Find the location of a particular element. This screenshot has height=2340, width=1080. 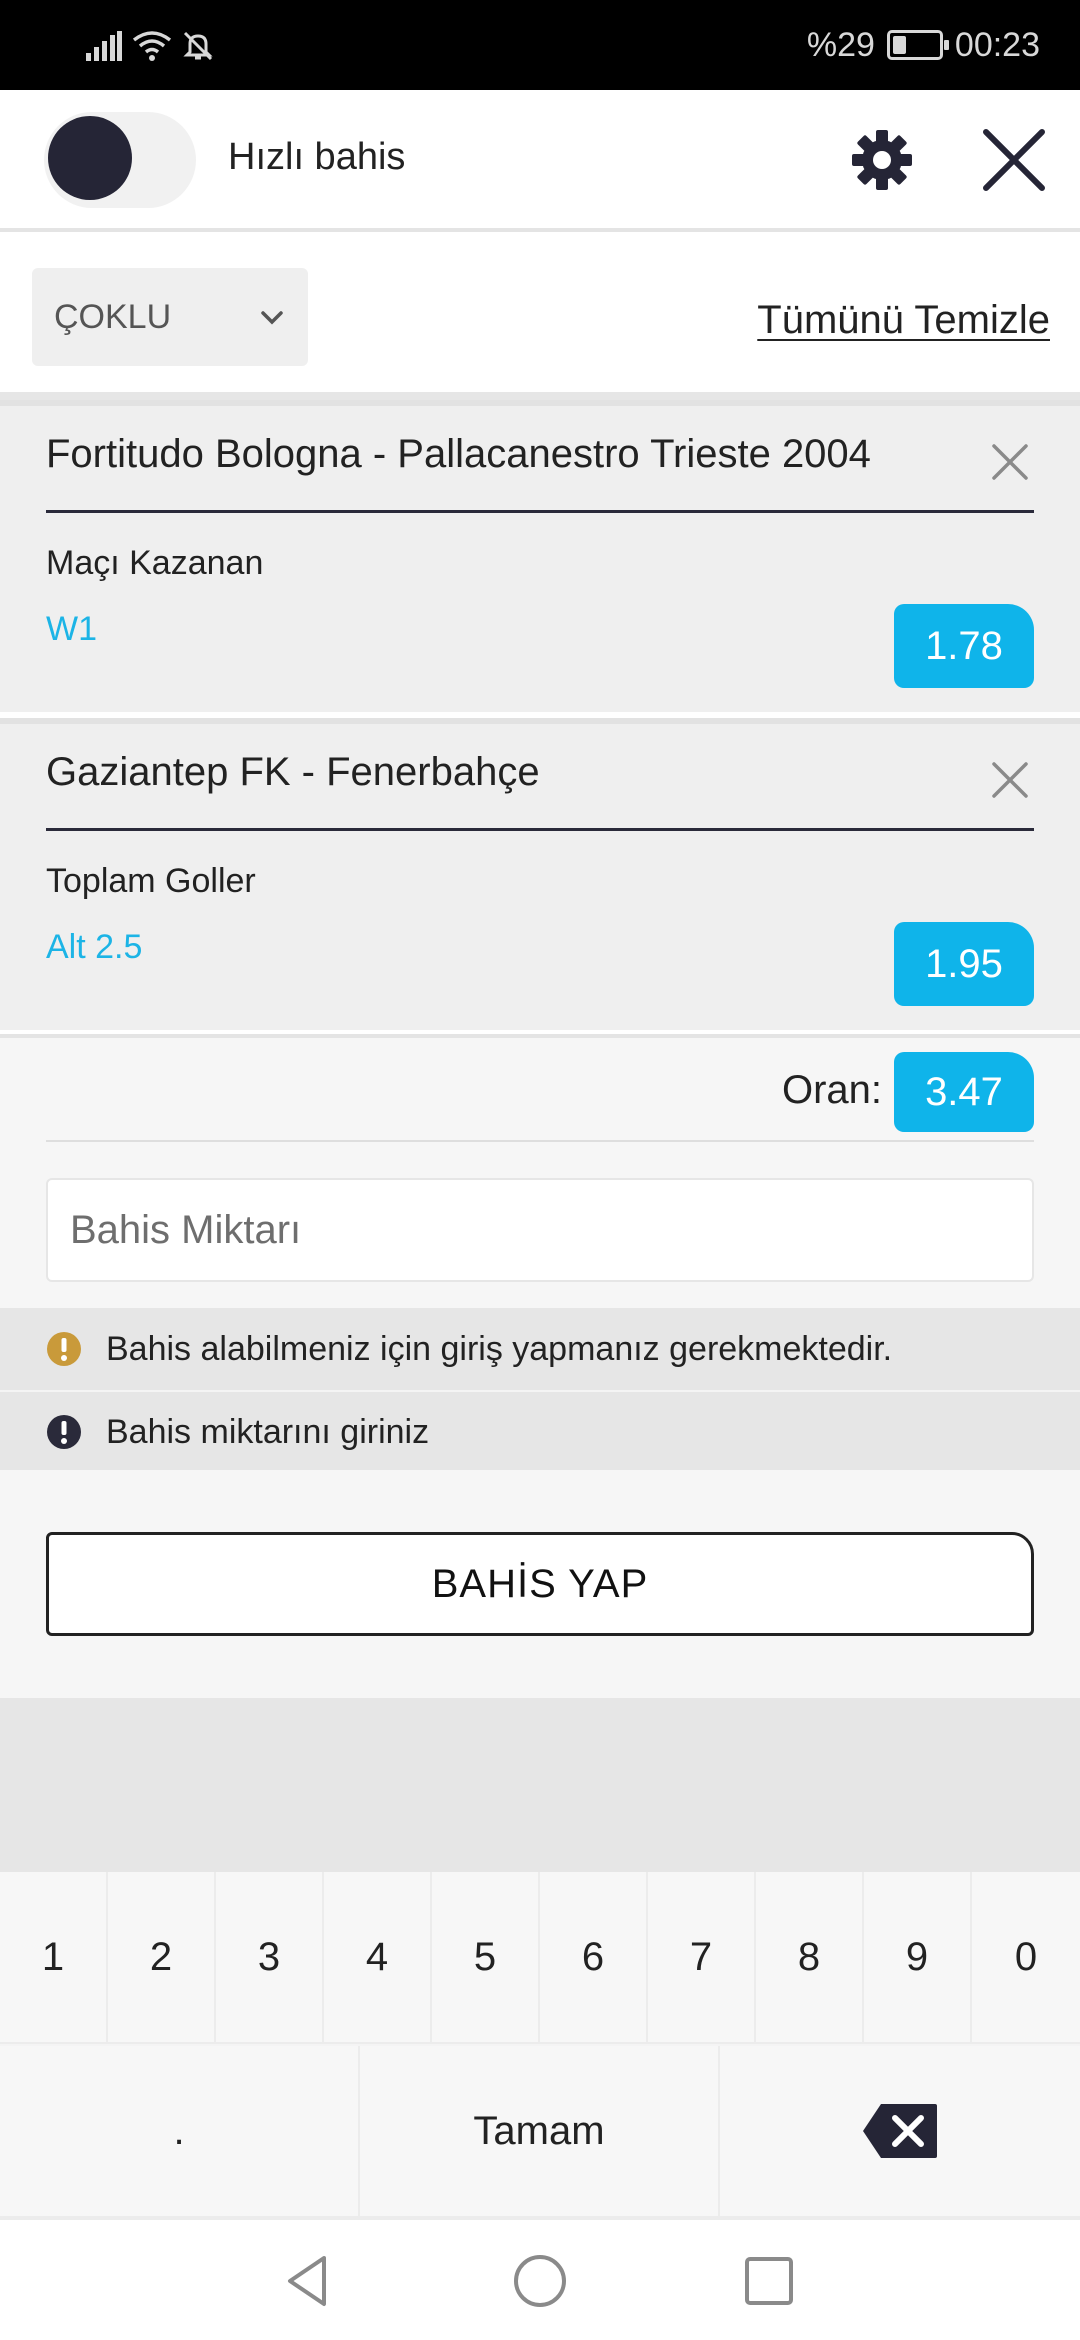

chevron-down-icon is located at coordinates (272, 318).